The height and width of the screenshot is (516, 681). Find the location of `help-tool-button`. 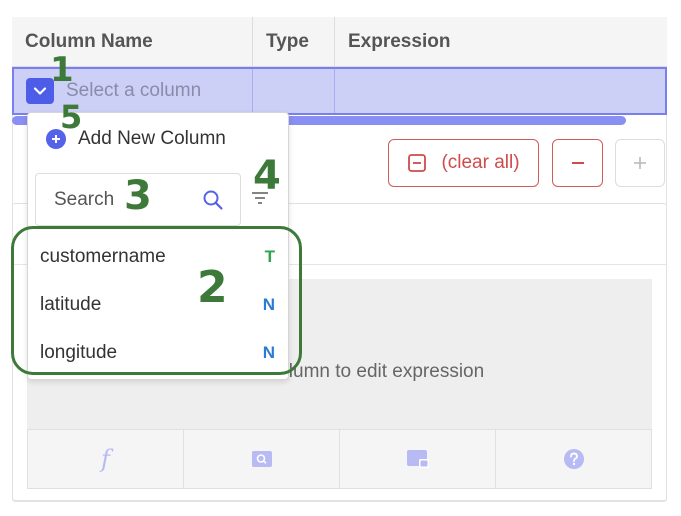

help-tool-button is located at coordinates (573, 459).